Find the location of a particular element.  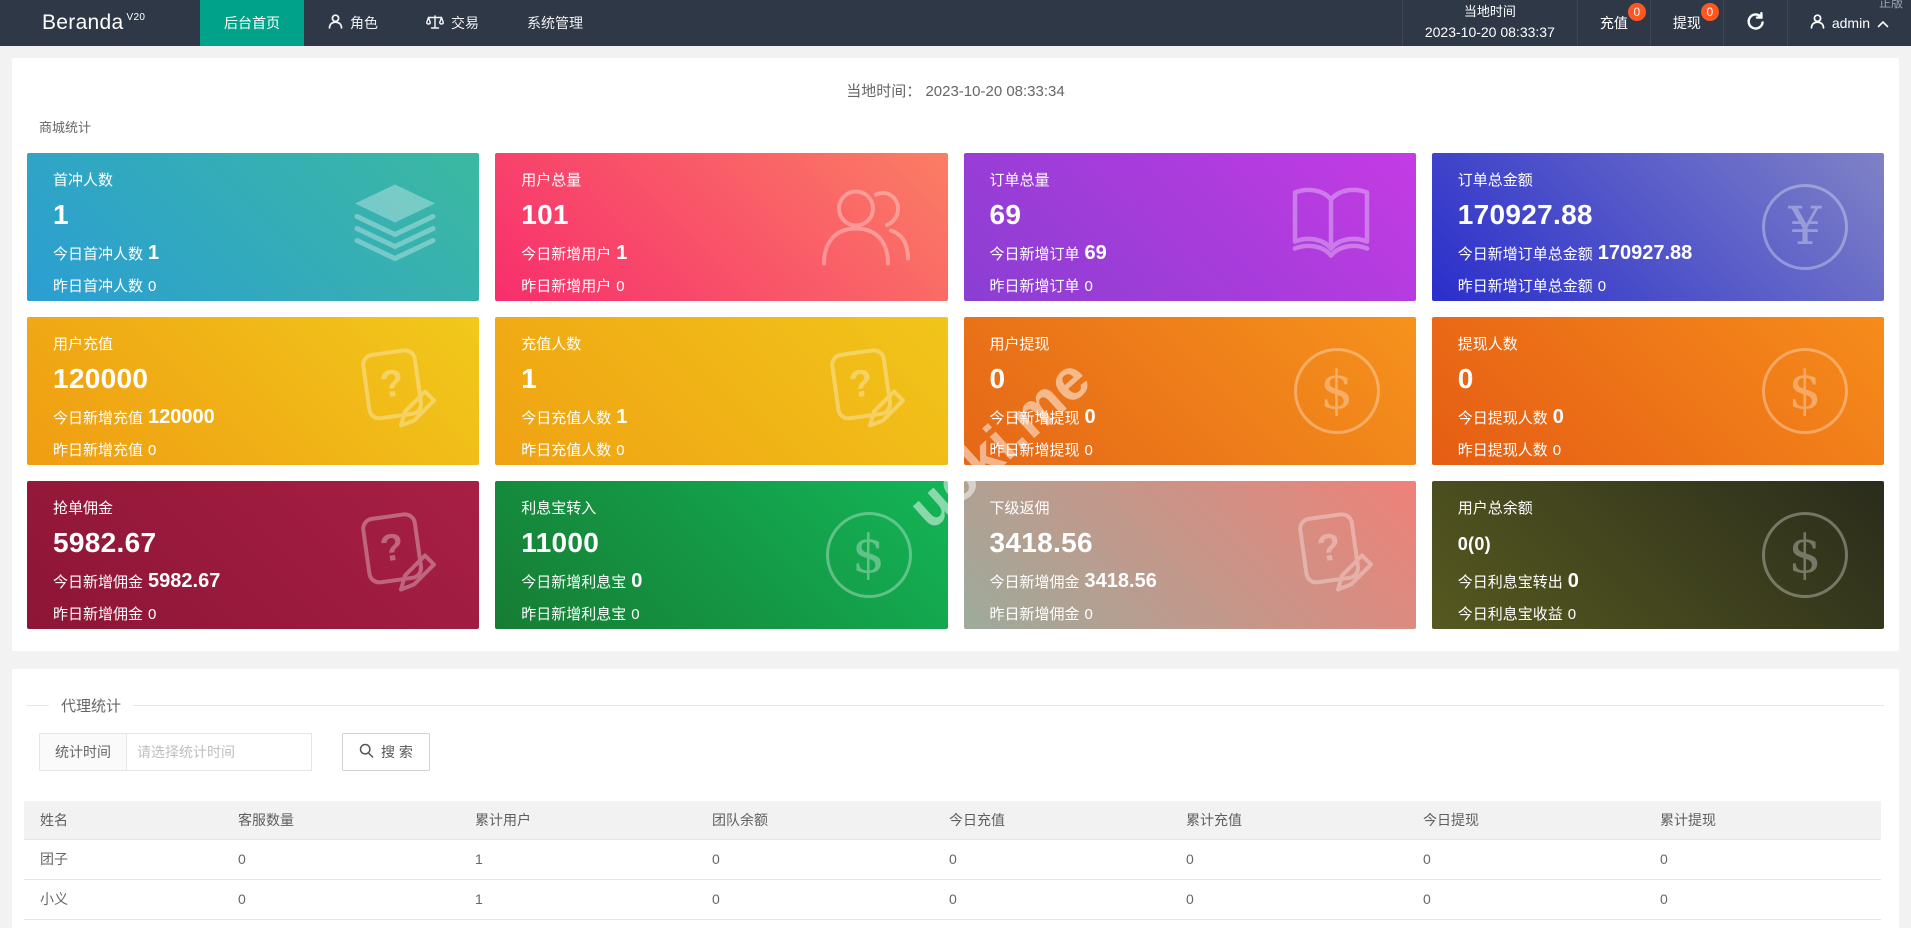

recharge-label: 充值 is located at coordinates (1613, 23).